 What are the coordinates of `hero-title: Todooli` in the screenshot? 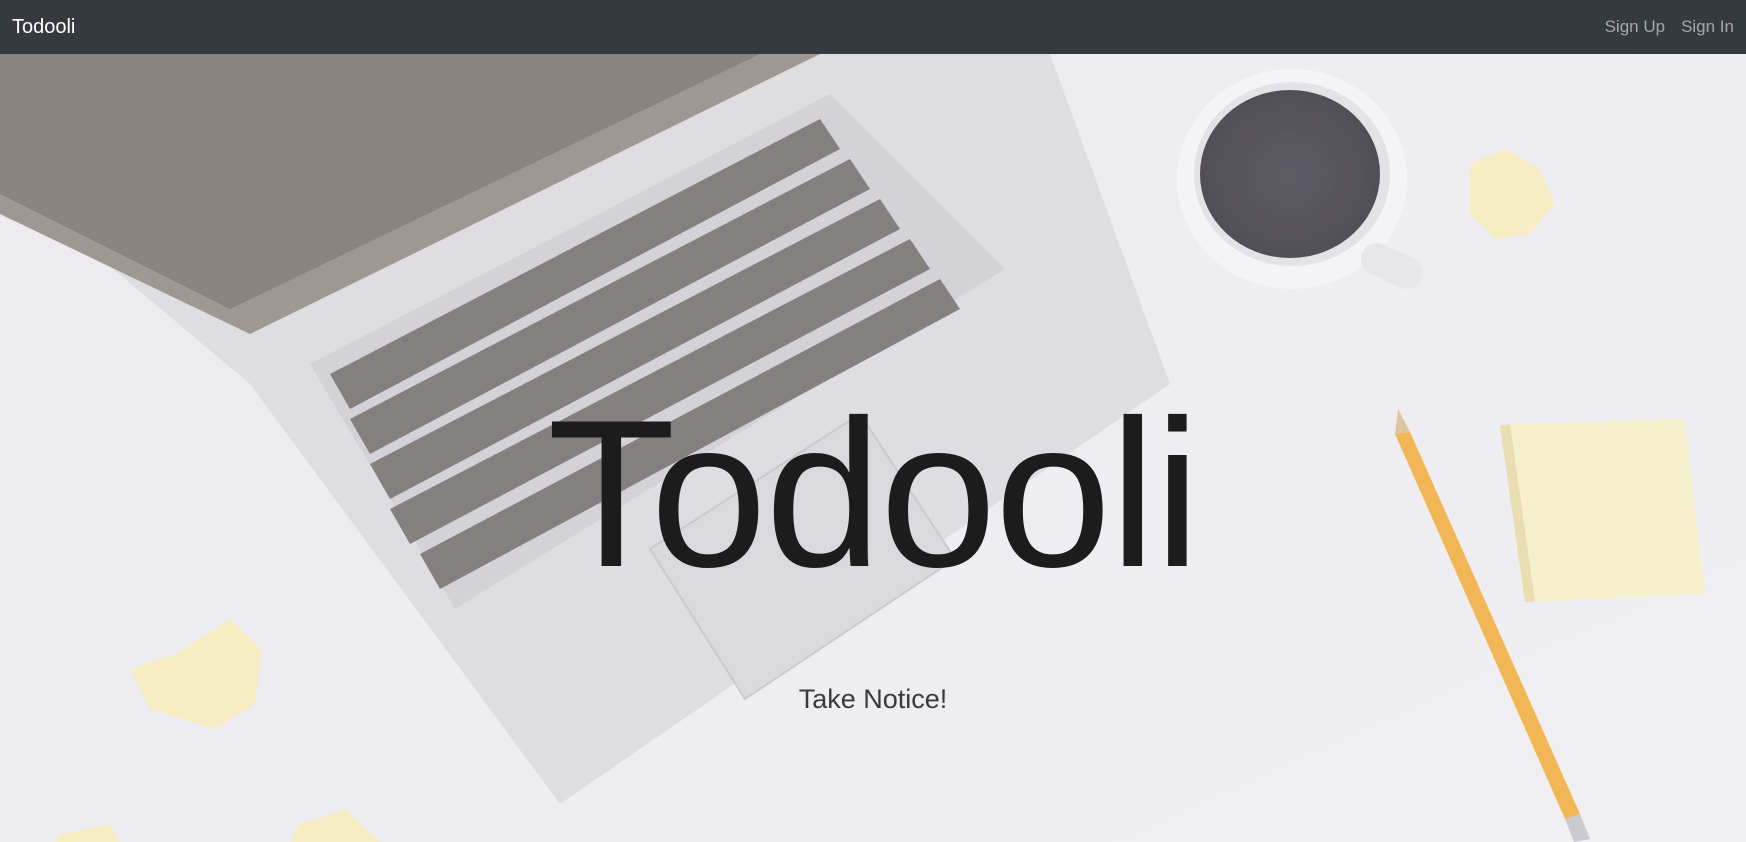 It's located at (873, 493).